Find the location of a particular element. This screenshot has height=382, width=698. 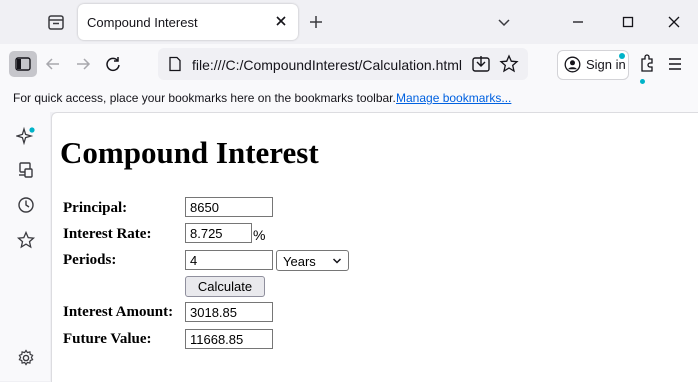

future-value-output: 11668.85 is located at coordinates (229, 339).